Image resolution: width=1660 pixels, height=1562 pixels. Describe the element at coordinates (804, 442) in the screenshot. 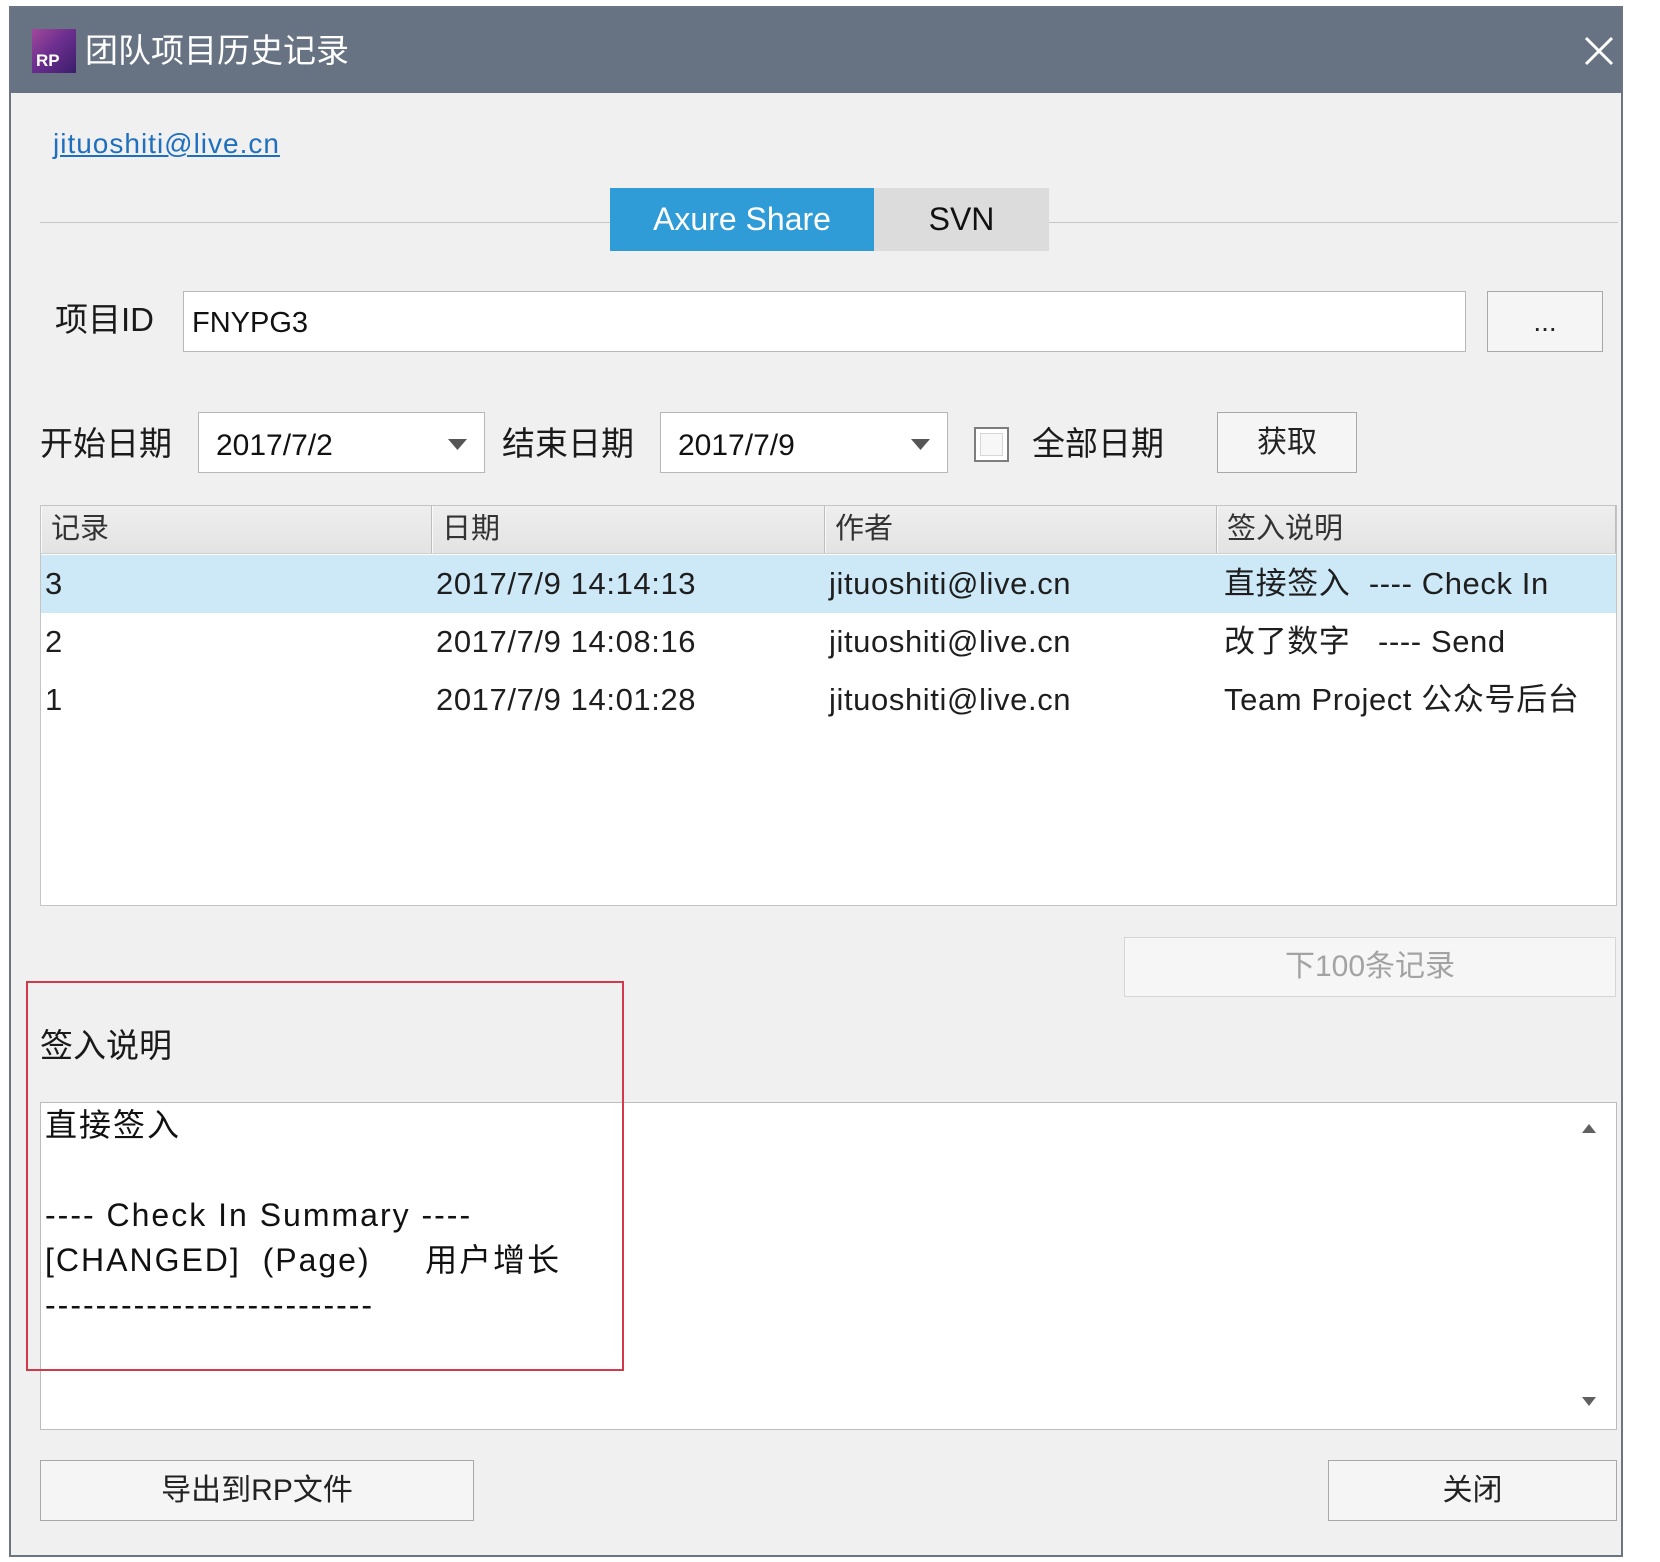

I see `end-date-picker: 2017/7/9` at that location.